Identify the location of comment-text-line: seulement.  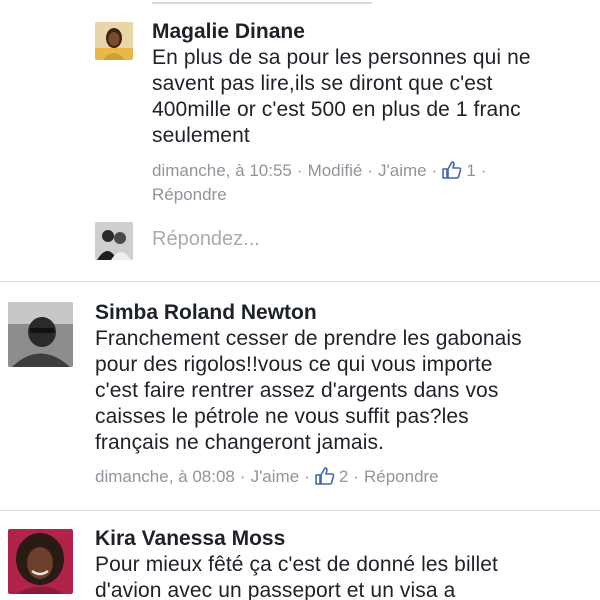
(201, 135).